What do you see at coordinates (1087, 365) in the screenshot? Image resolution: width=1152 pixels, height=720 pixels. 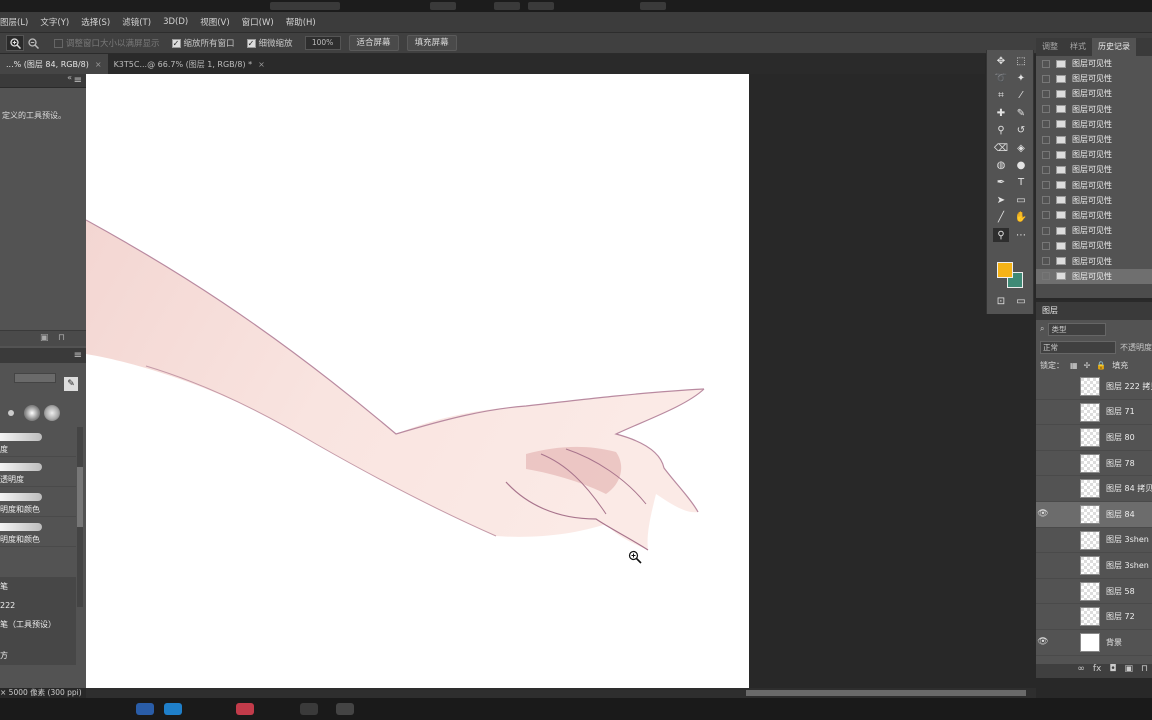 I see `lock-position-icon: ✢` at bounding box center [1087, 365].